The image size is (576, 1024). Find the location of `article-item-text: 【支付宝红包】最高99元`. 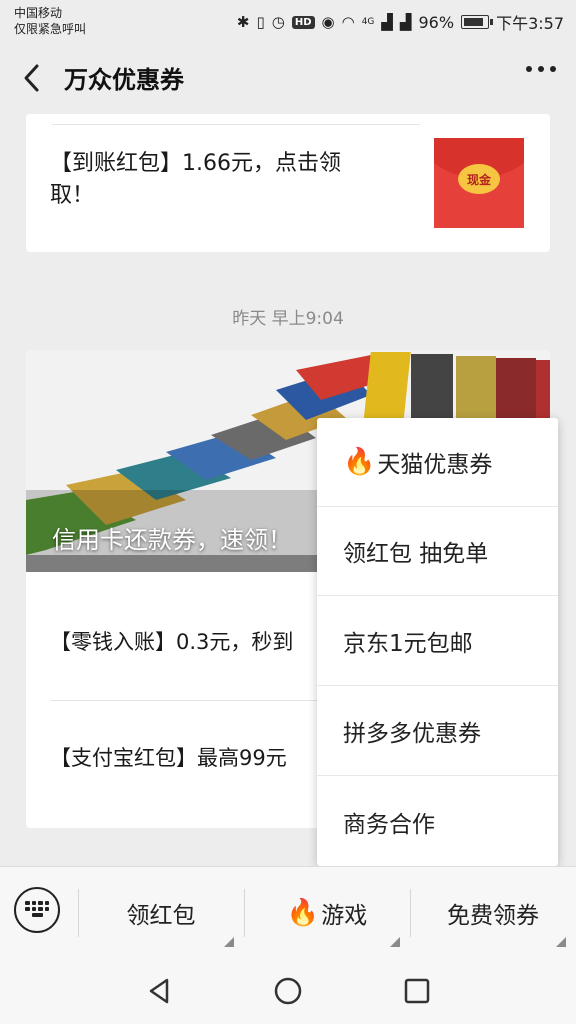

article-item-text: 【支付宝红包】最高99元 is located at coordinates (168, 758).